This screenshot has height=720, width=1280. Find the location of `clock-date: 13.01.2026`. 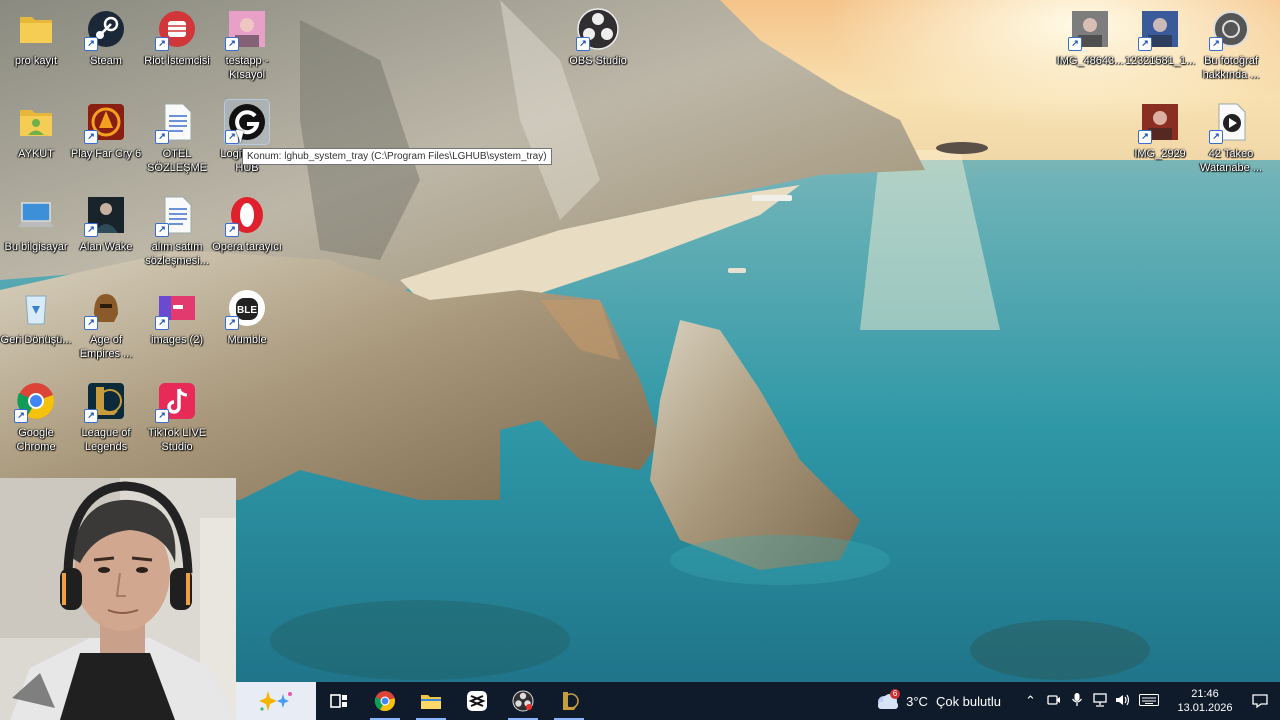

clock-date: 13.01.2026 is located at coordinates (1205, 708).